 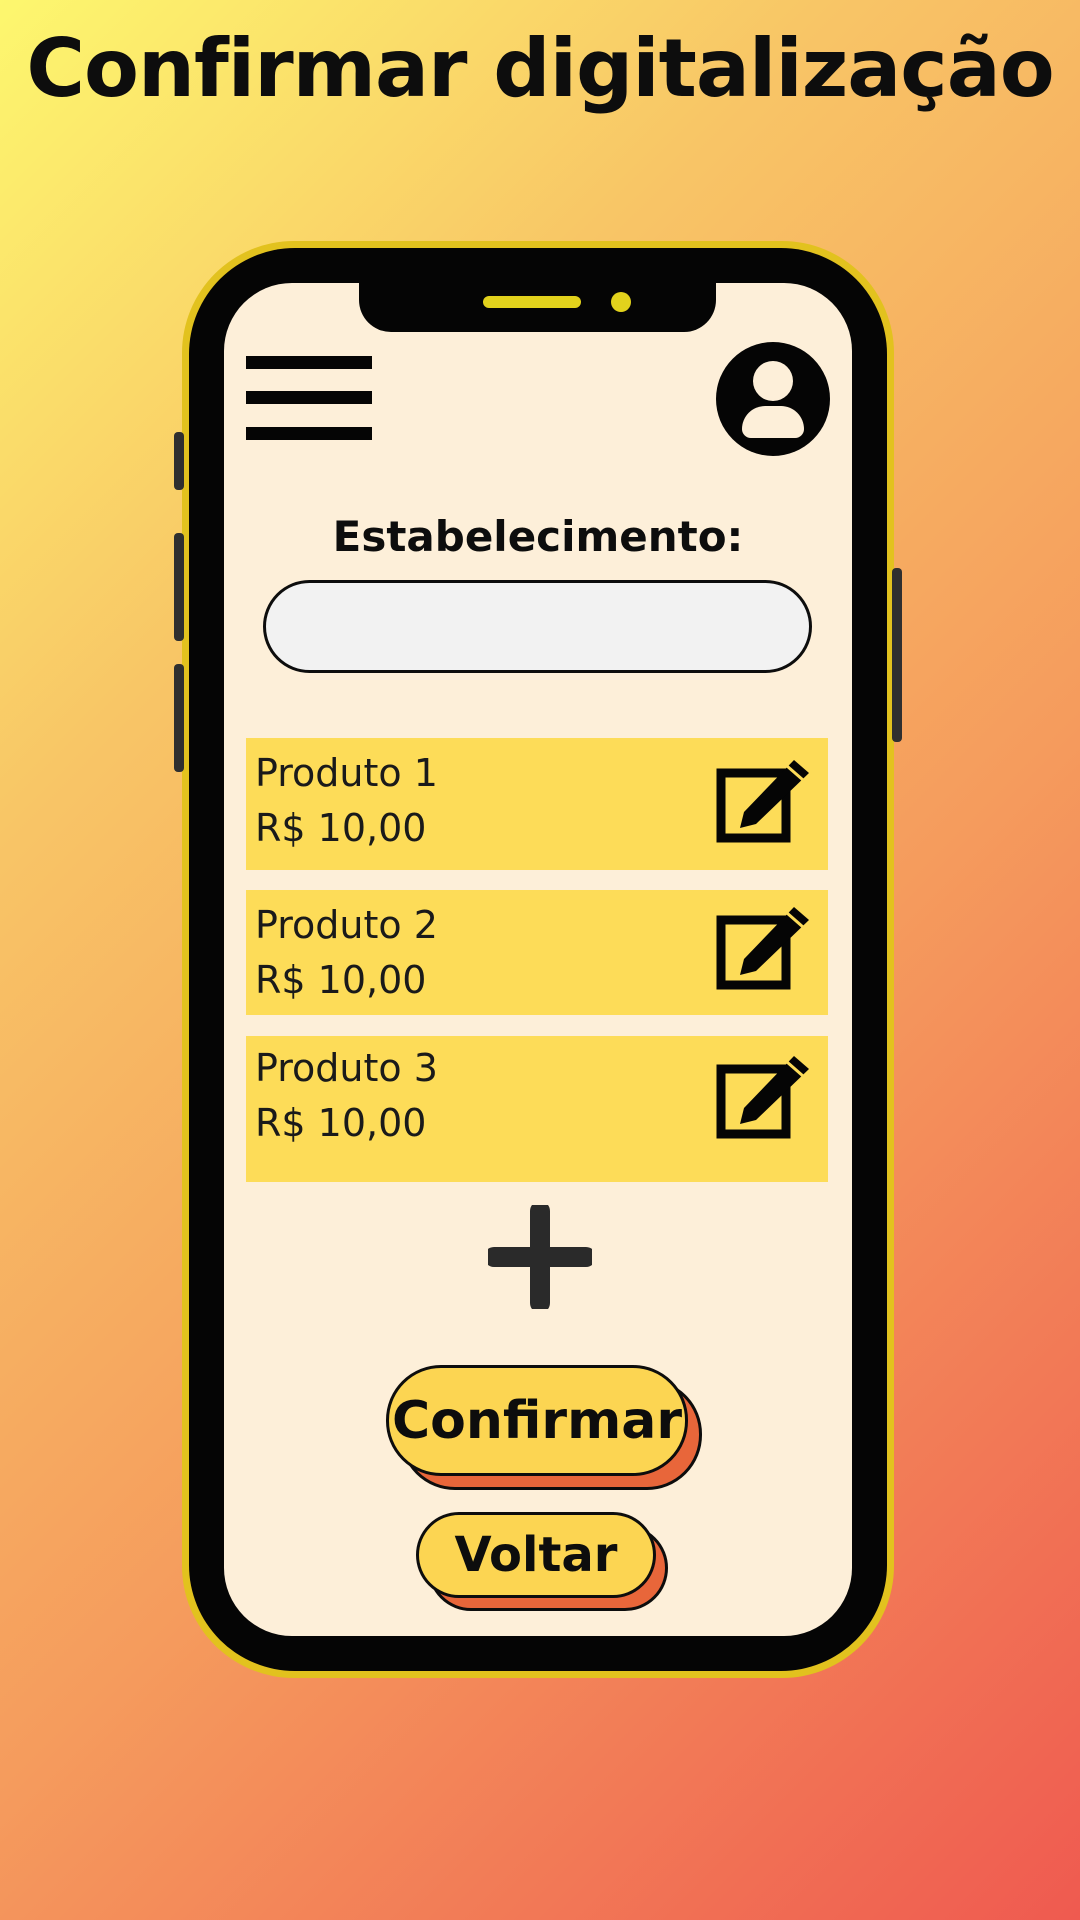 I want to click on phone-silent-switch, so click(x=179, y=461).